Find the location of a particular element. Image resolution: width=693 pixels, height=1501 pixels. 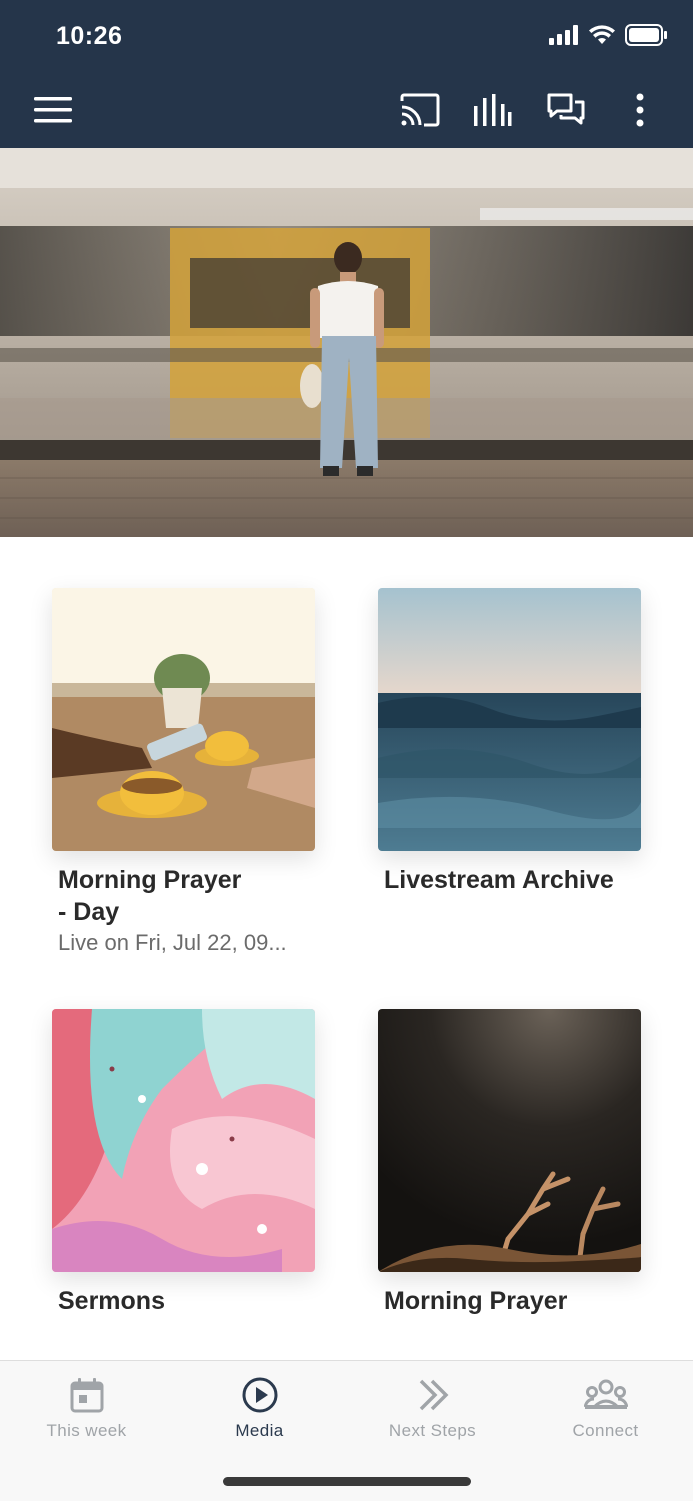

tab-this-week: This week is located at coordinates (86, 1409).